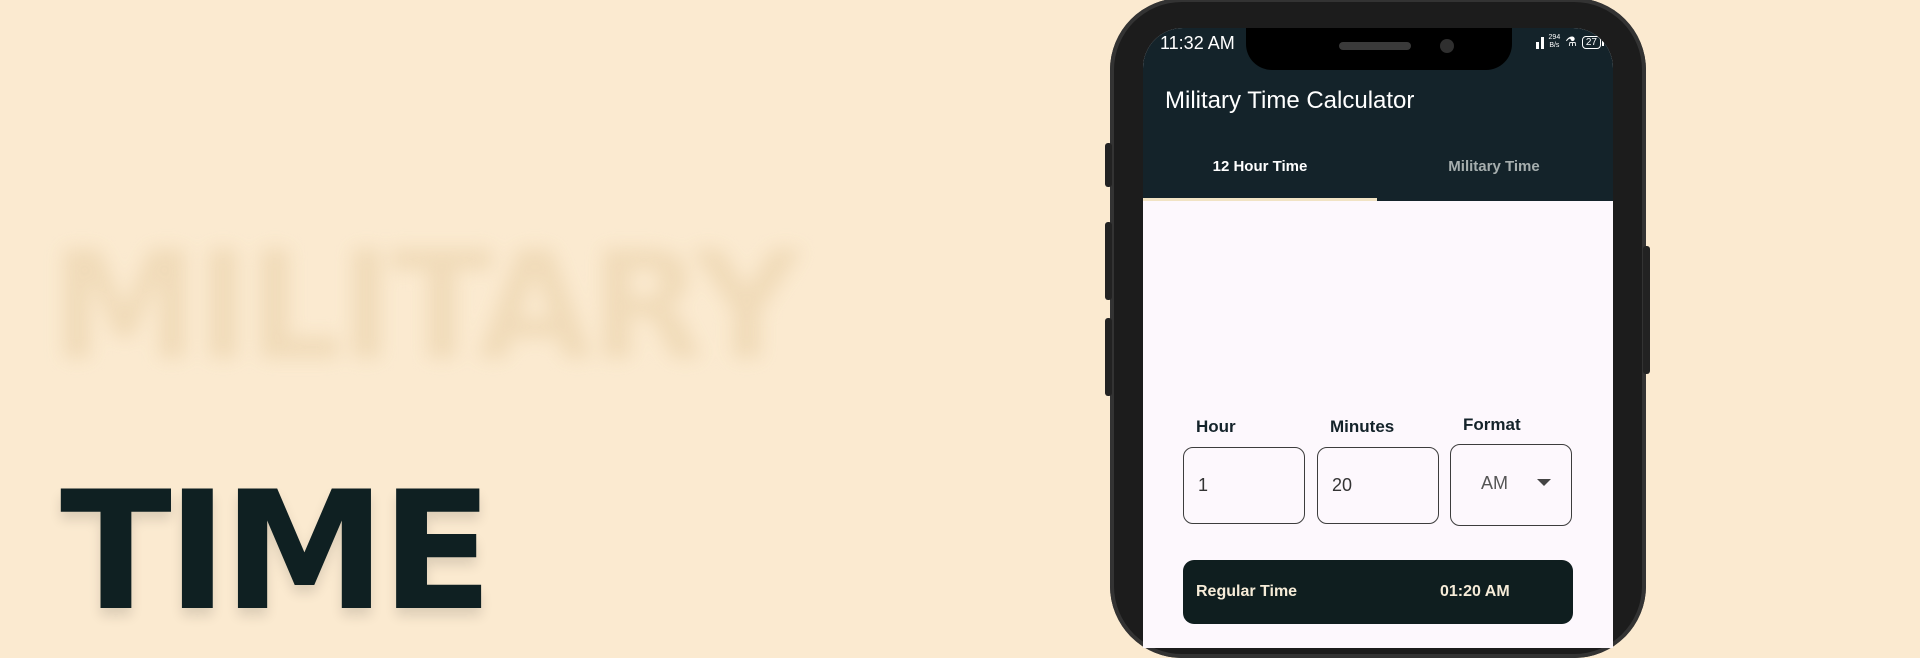 This screenshot has width=1920, height=658. What do you see at coordinates (1554, 45) in the screenshot?
I see `net-speed-unit: B/s` at bounding box center [1554, 45].